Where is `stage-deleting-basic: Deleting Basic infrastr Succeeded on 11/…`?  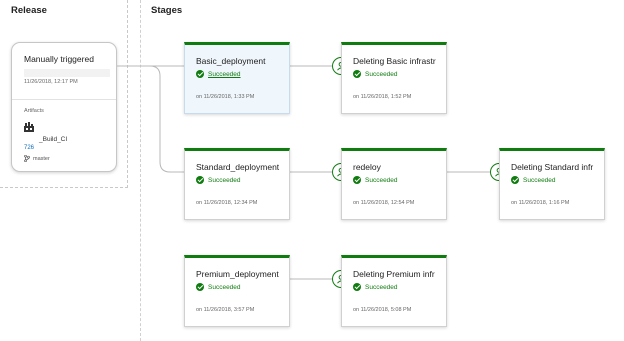 stage-deleting-basic: Deleting Basic infrastr Succeeded on 11/… is located at coordinates (394, 78).